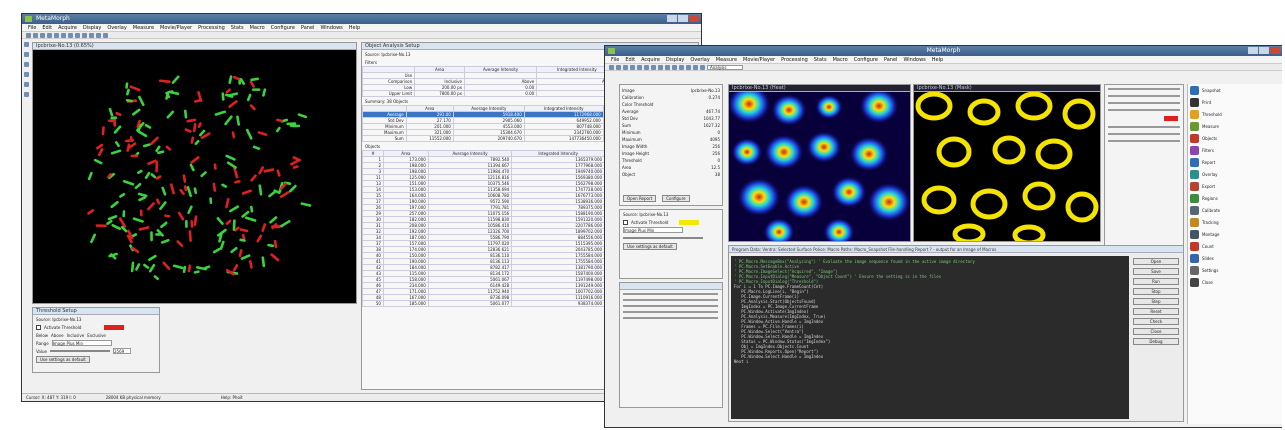 The image size is (1285, 430). I want to click on mode-above-radio: Above, so click(57, 335).